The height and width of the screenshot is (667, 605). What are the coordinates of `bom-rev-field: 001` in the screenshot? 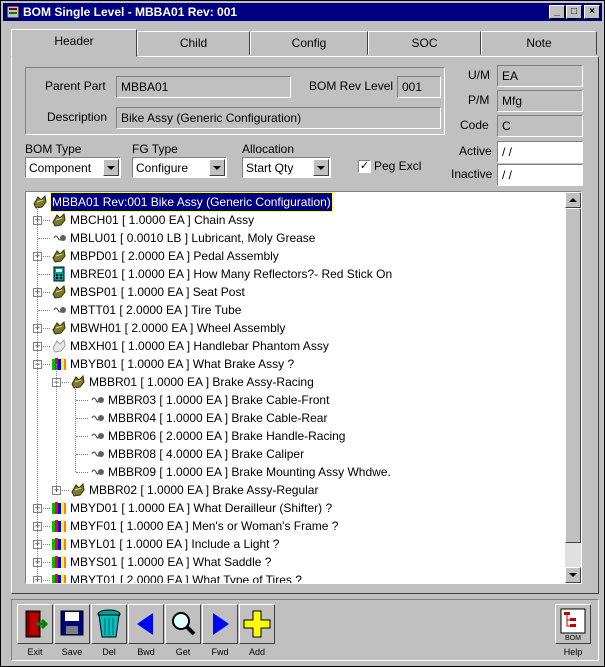 It's located at (419, 87).